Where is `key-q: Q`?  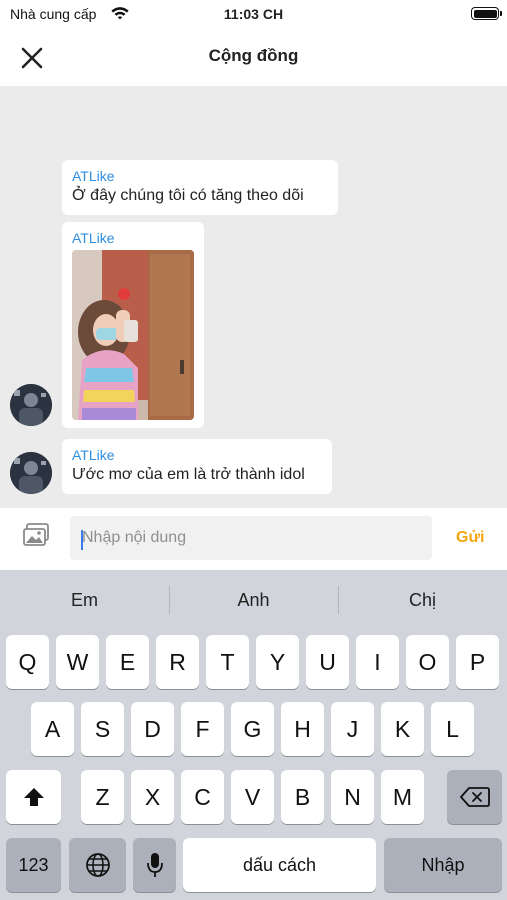
key-q: Q is located at coordinates (27, 662).